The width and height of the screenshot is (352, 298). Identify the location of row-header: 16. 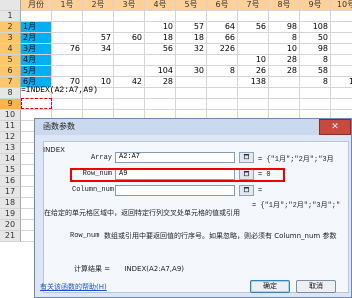
(10, 181).